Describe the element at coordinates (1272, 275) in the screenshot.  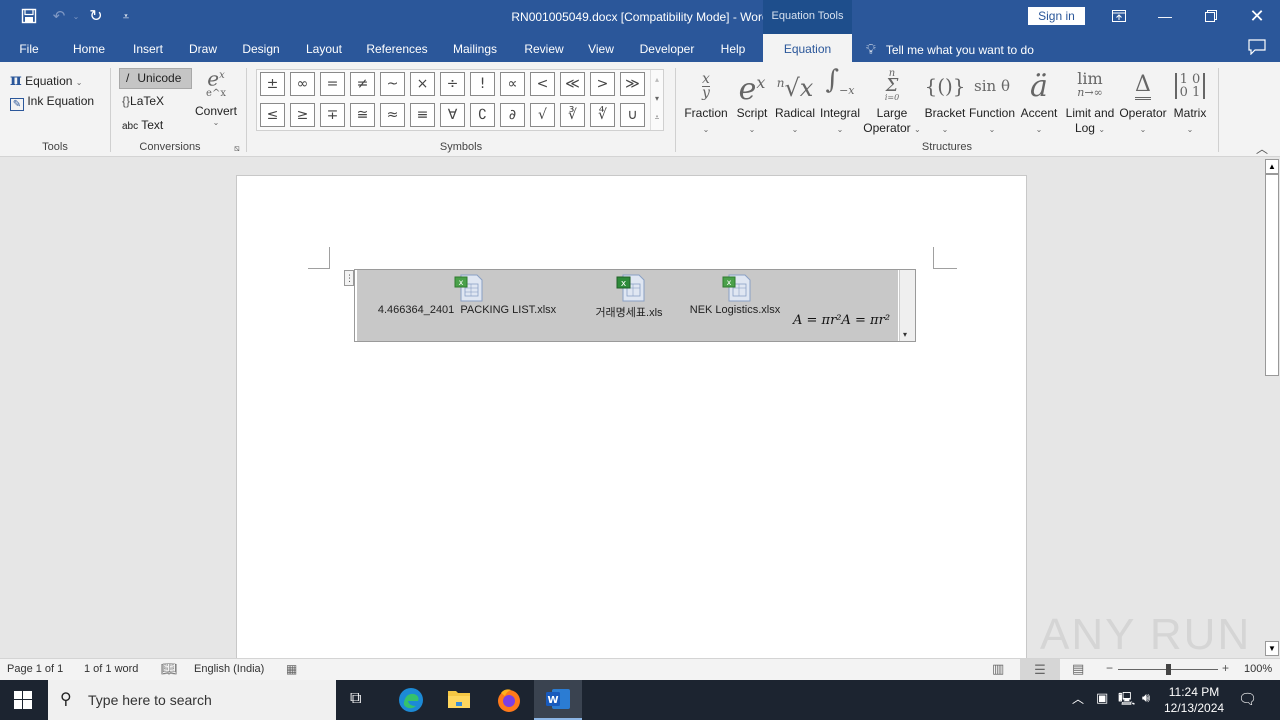
I see `scrollbar-thumb` at that location.